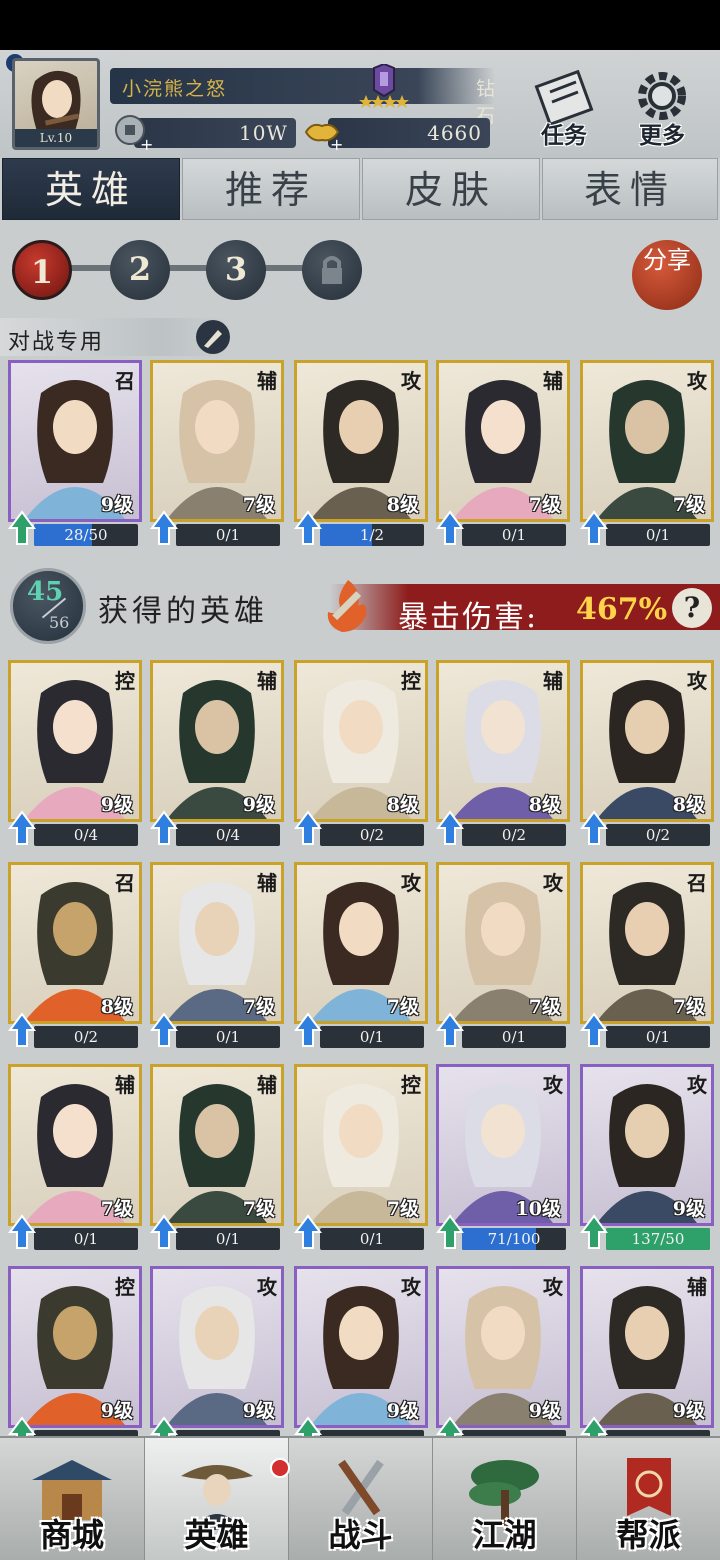 This screenshot has width=720, height=1560. Describe the element at coordinates (125, 1287) in the screenshot. I see `hero-role: 控` at that location.